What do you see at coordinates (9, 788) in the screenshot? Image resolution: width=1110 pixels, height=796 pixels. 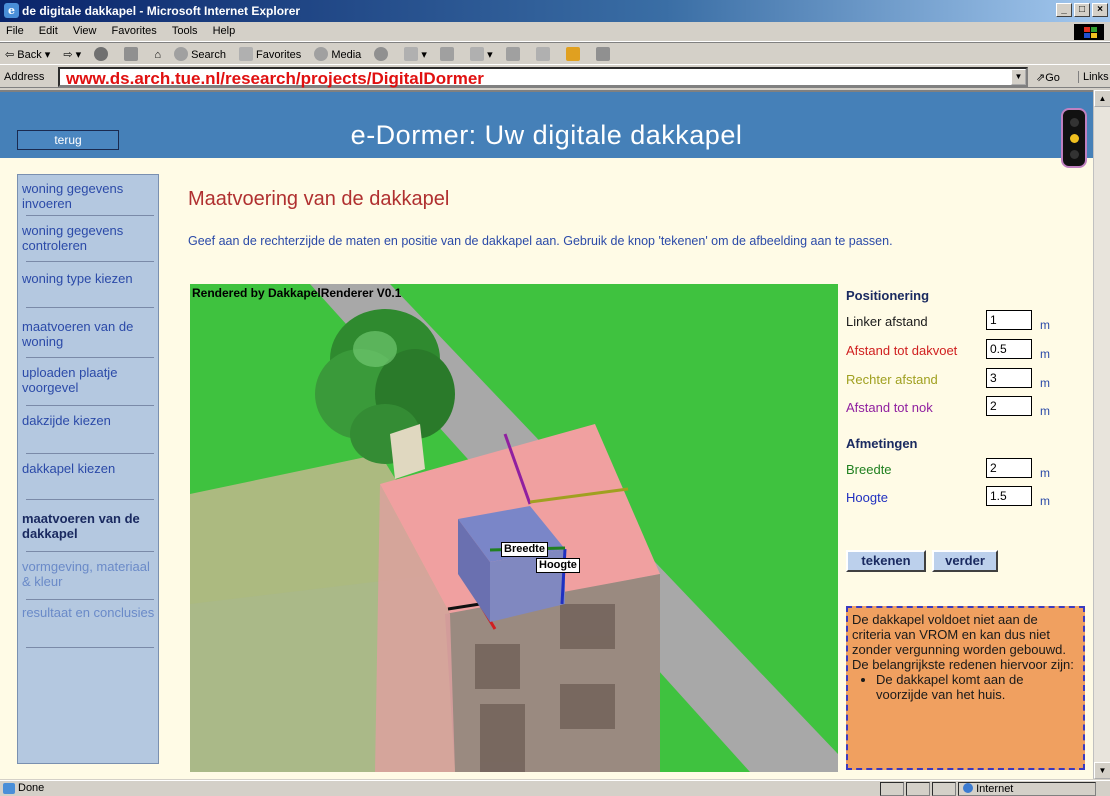 I see `page-icon` at bounding box center [9, 788].